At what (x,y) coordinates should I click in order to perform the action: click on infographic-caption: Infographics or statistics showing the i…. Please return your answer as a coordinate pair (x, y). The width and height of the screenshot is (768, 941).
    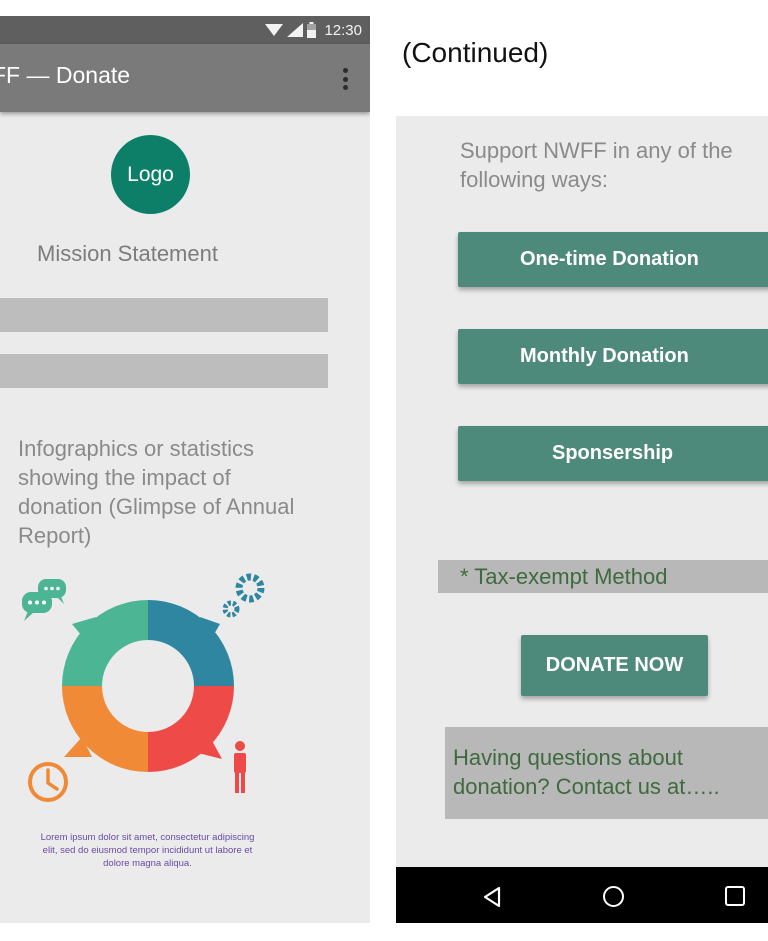
    Looking at the image, I should click on (156, 492).